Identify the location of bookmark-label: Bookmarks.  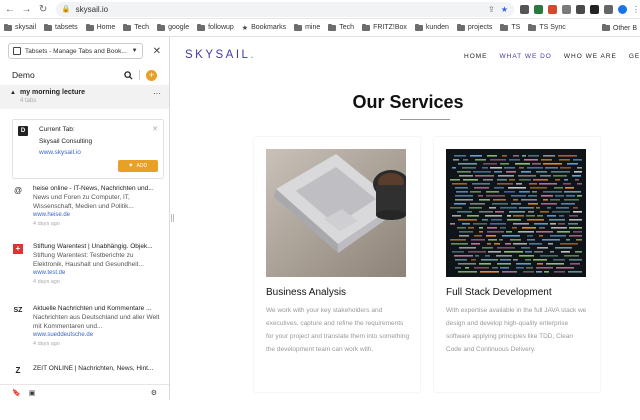
(268, 27).